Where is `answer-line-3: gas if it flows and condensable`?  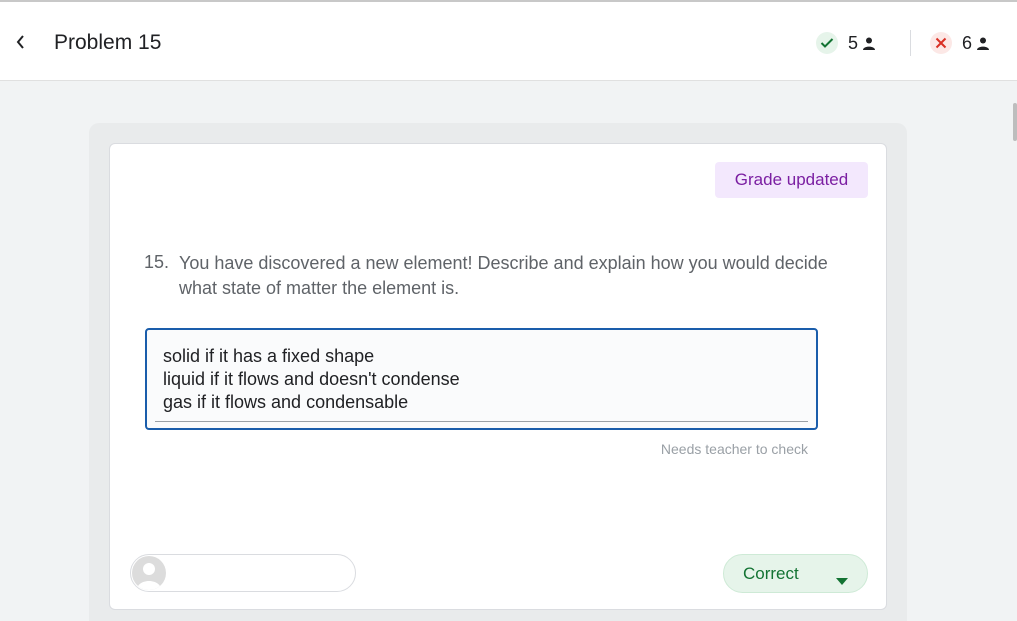 answer-line-3: gas if it flows and condensable is located at coordinates (286, 402).